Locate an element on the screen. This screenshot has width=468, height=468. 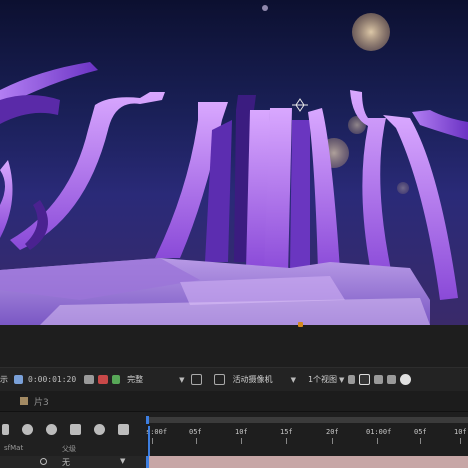
snapshot-icon is located at coordinates (392, 379).